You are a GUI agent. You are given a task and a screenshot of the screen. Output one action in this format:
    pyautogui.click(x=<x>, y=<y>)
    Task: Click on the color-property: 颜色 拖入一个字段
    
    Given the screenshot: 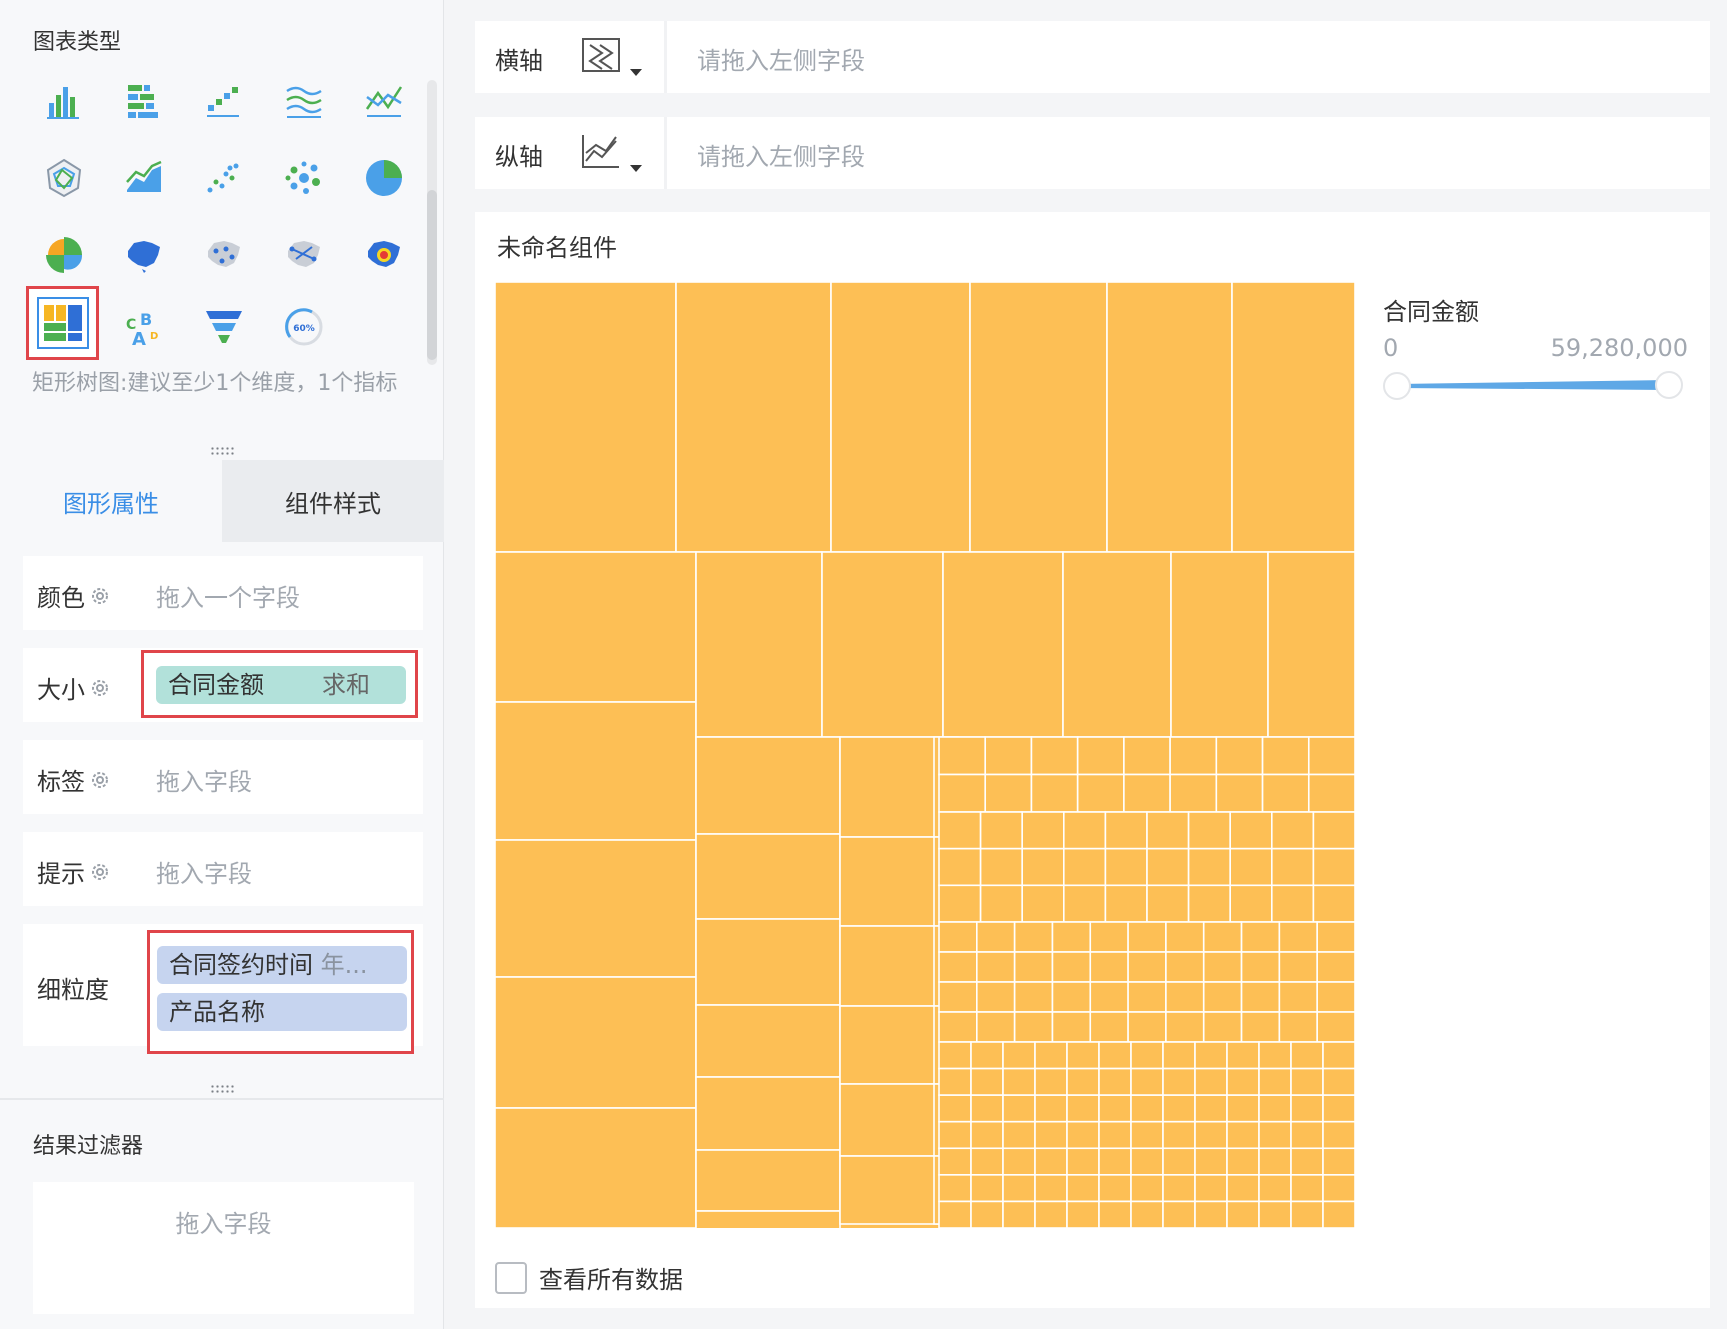 What is the action you would take?
    pyautogui.click(x=223, y=593)
    